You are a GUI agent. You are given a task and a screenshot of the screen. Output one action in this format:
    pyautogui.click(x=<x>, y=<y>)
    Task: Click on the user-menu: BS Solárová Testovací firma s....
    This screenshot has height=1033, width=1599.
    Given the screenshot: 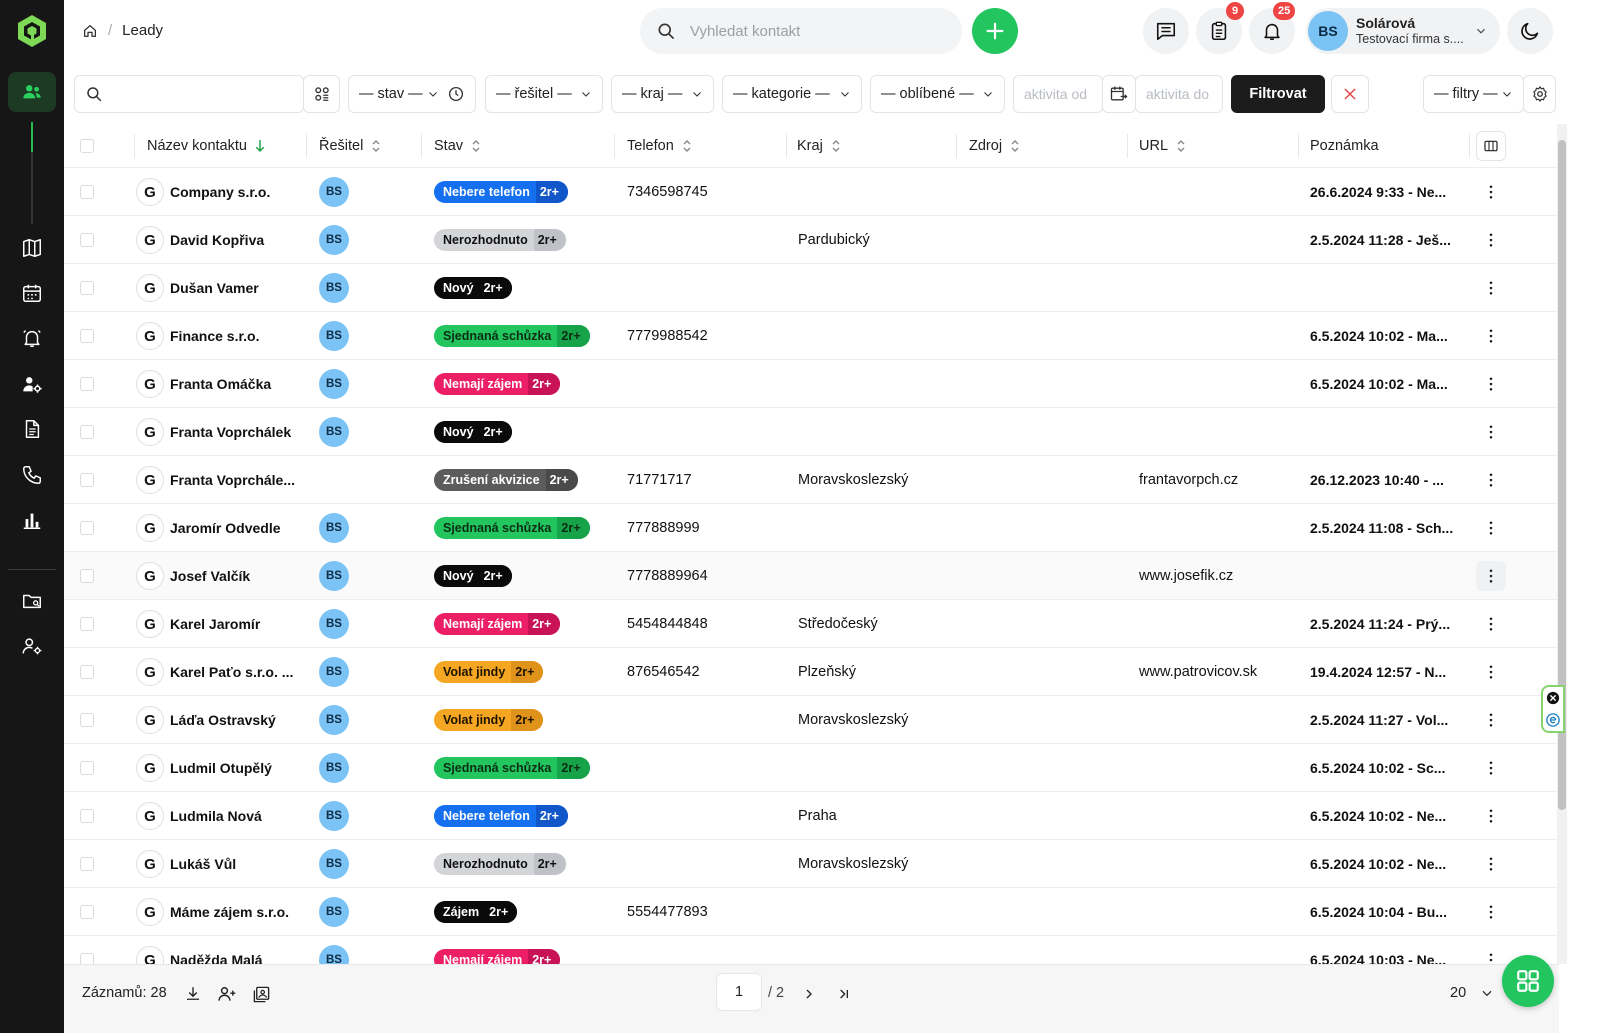 What is the action you would take?
    pyautogui.click(x=1403, y=31)
    